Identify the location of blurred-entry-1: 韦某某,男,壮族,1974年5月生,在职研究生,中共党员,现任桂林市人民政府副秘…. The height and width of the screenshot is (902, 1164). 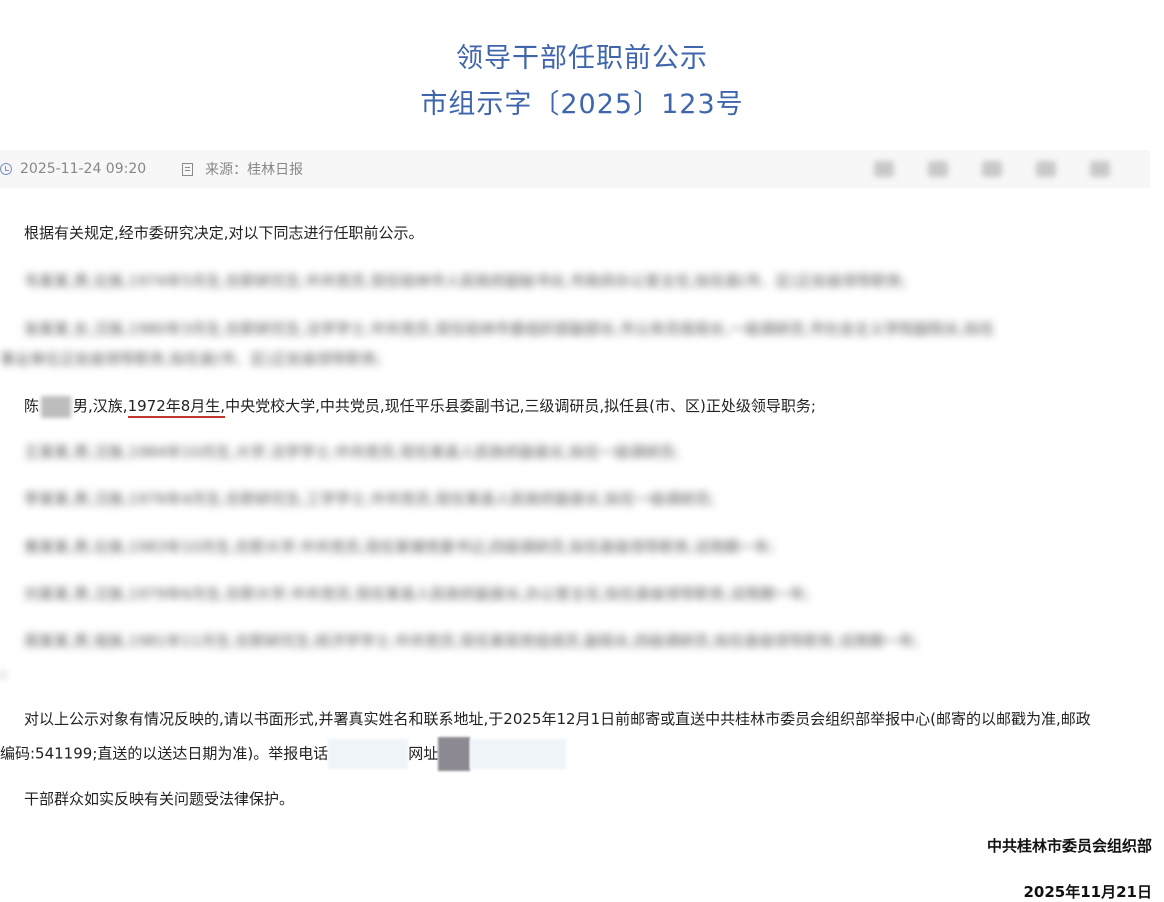
(465, 281).